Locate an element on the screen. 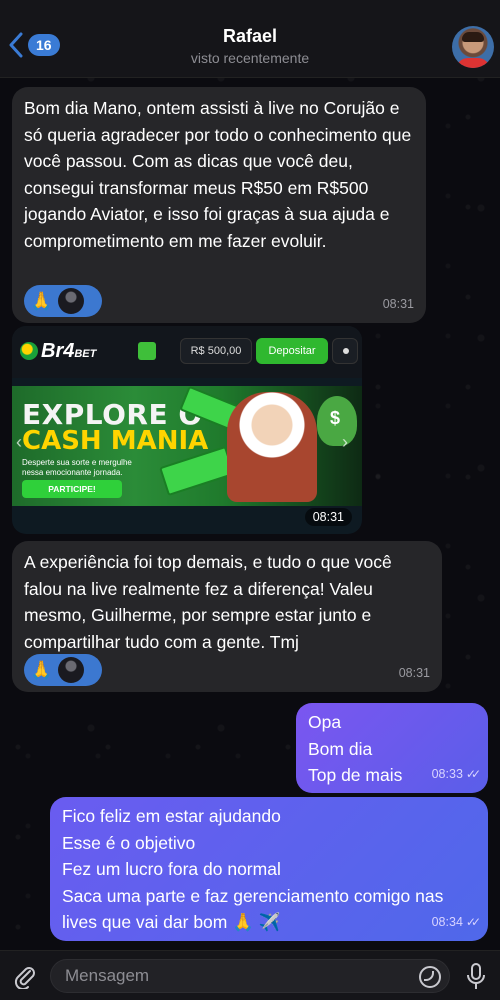 The image size is (500, 1000). message-line: Fico feliz em estar ajudando is located at coordinates (171, 816).